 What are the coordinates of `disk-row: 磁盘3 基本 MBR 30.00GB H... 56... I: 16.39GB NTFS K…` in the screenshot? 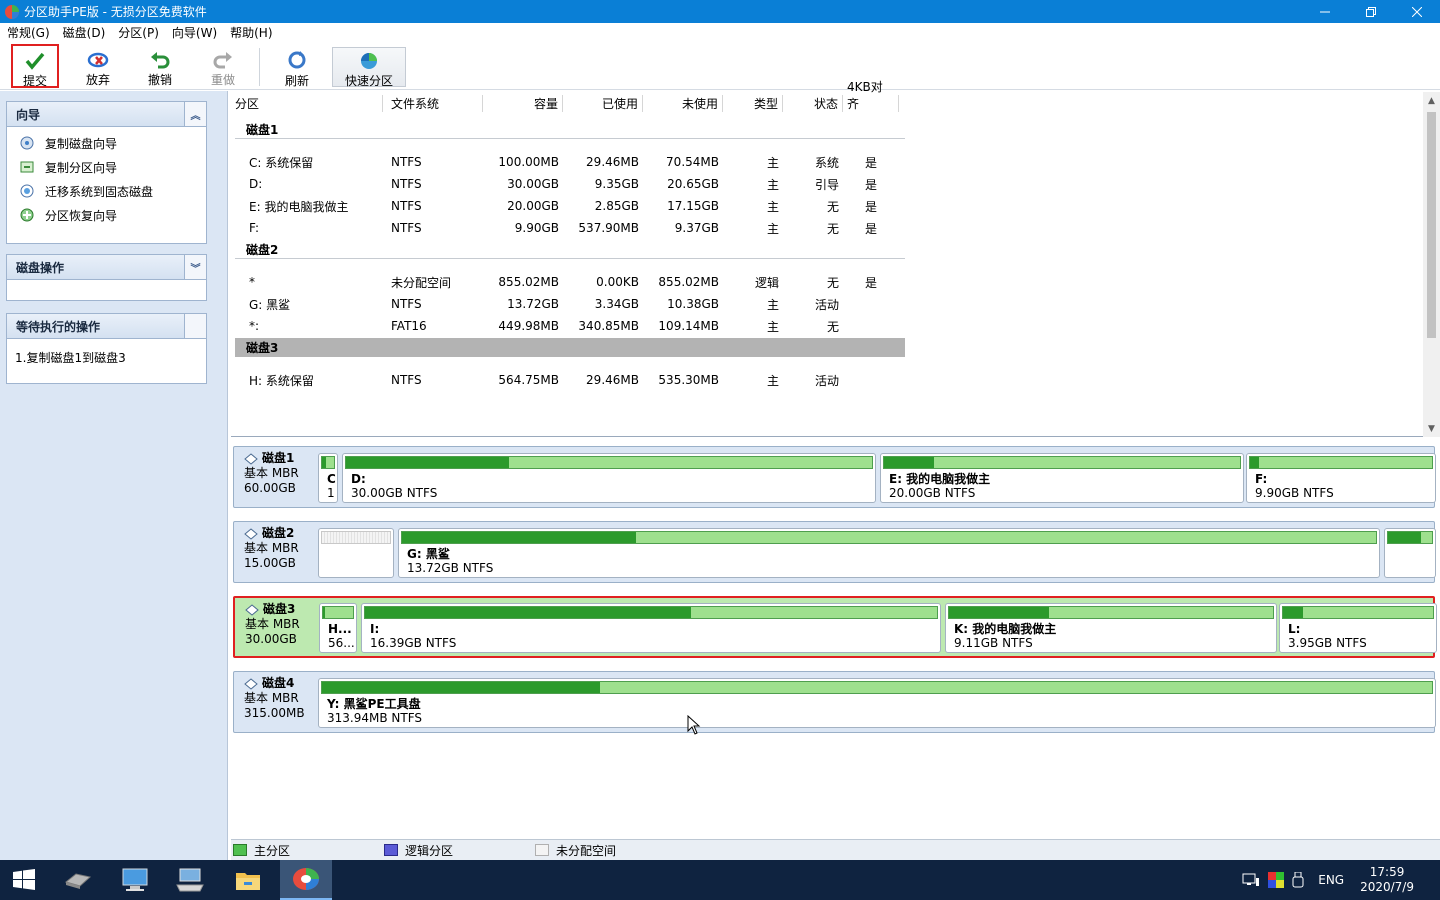 It's located at (835, 627).